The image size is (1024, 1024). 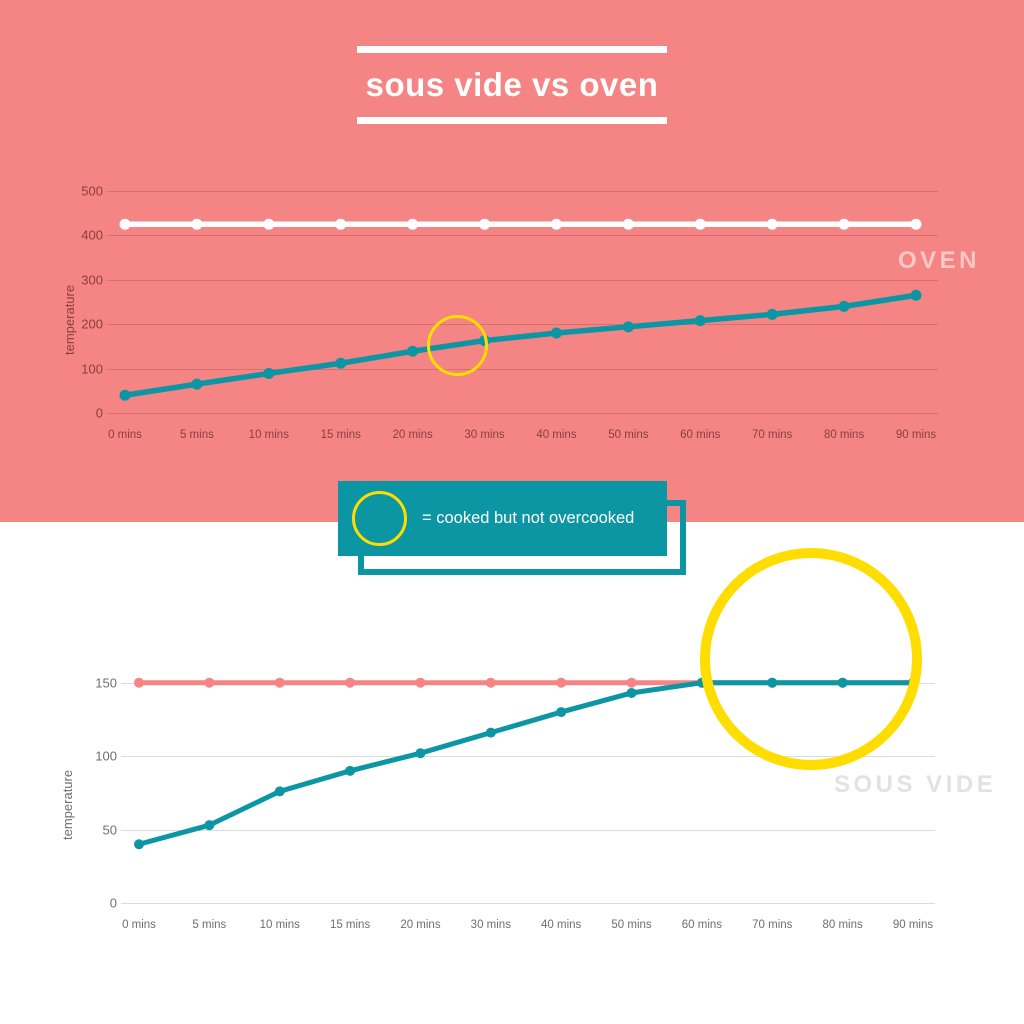 I want to click on legend: = cooked but not overcooked, so click(x=512, y=528).